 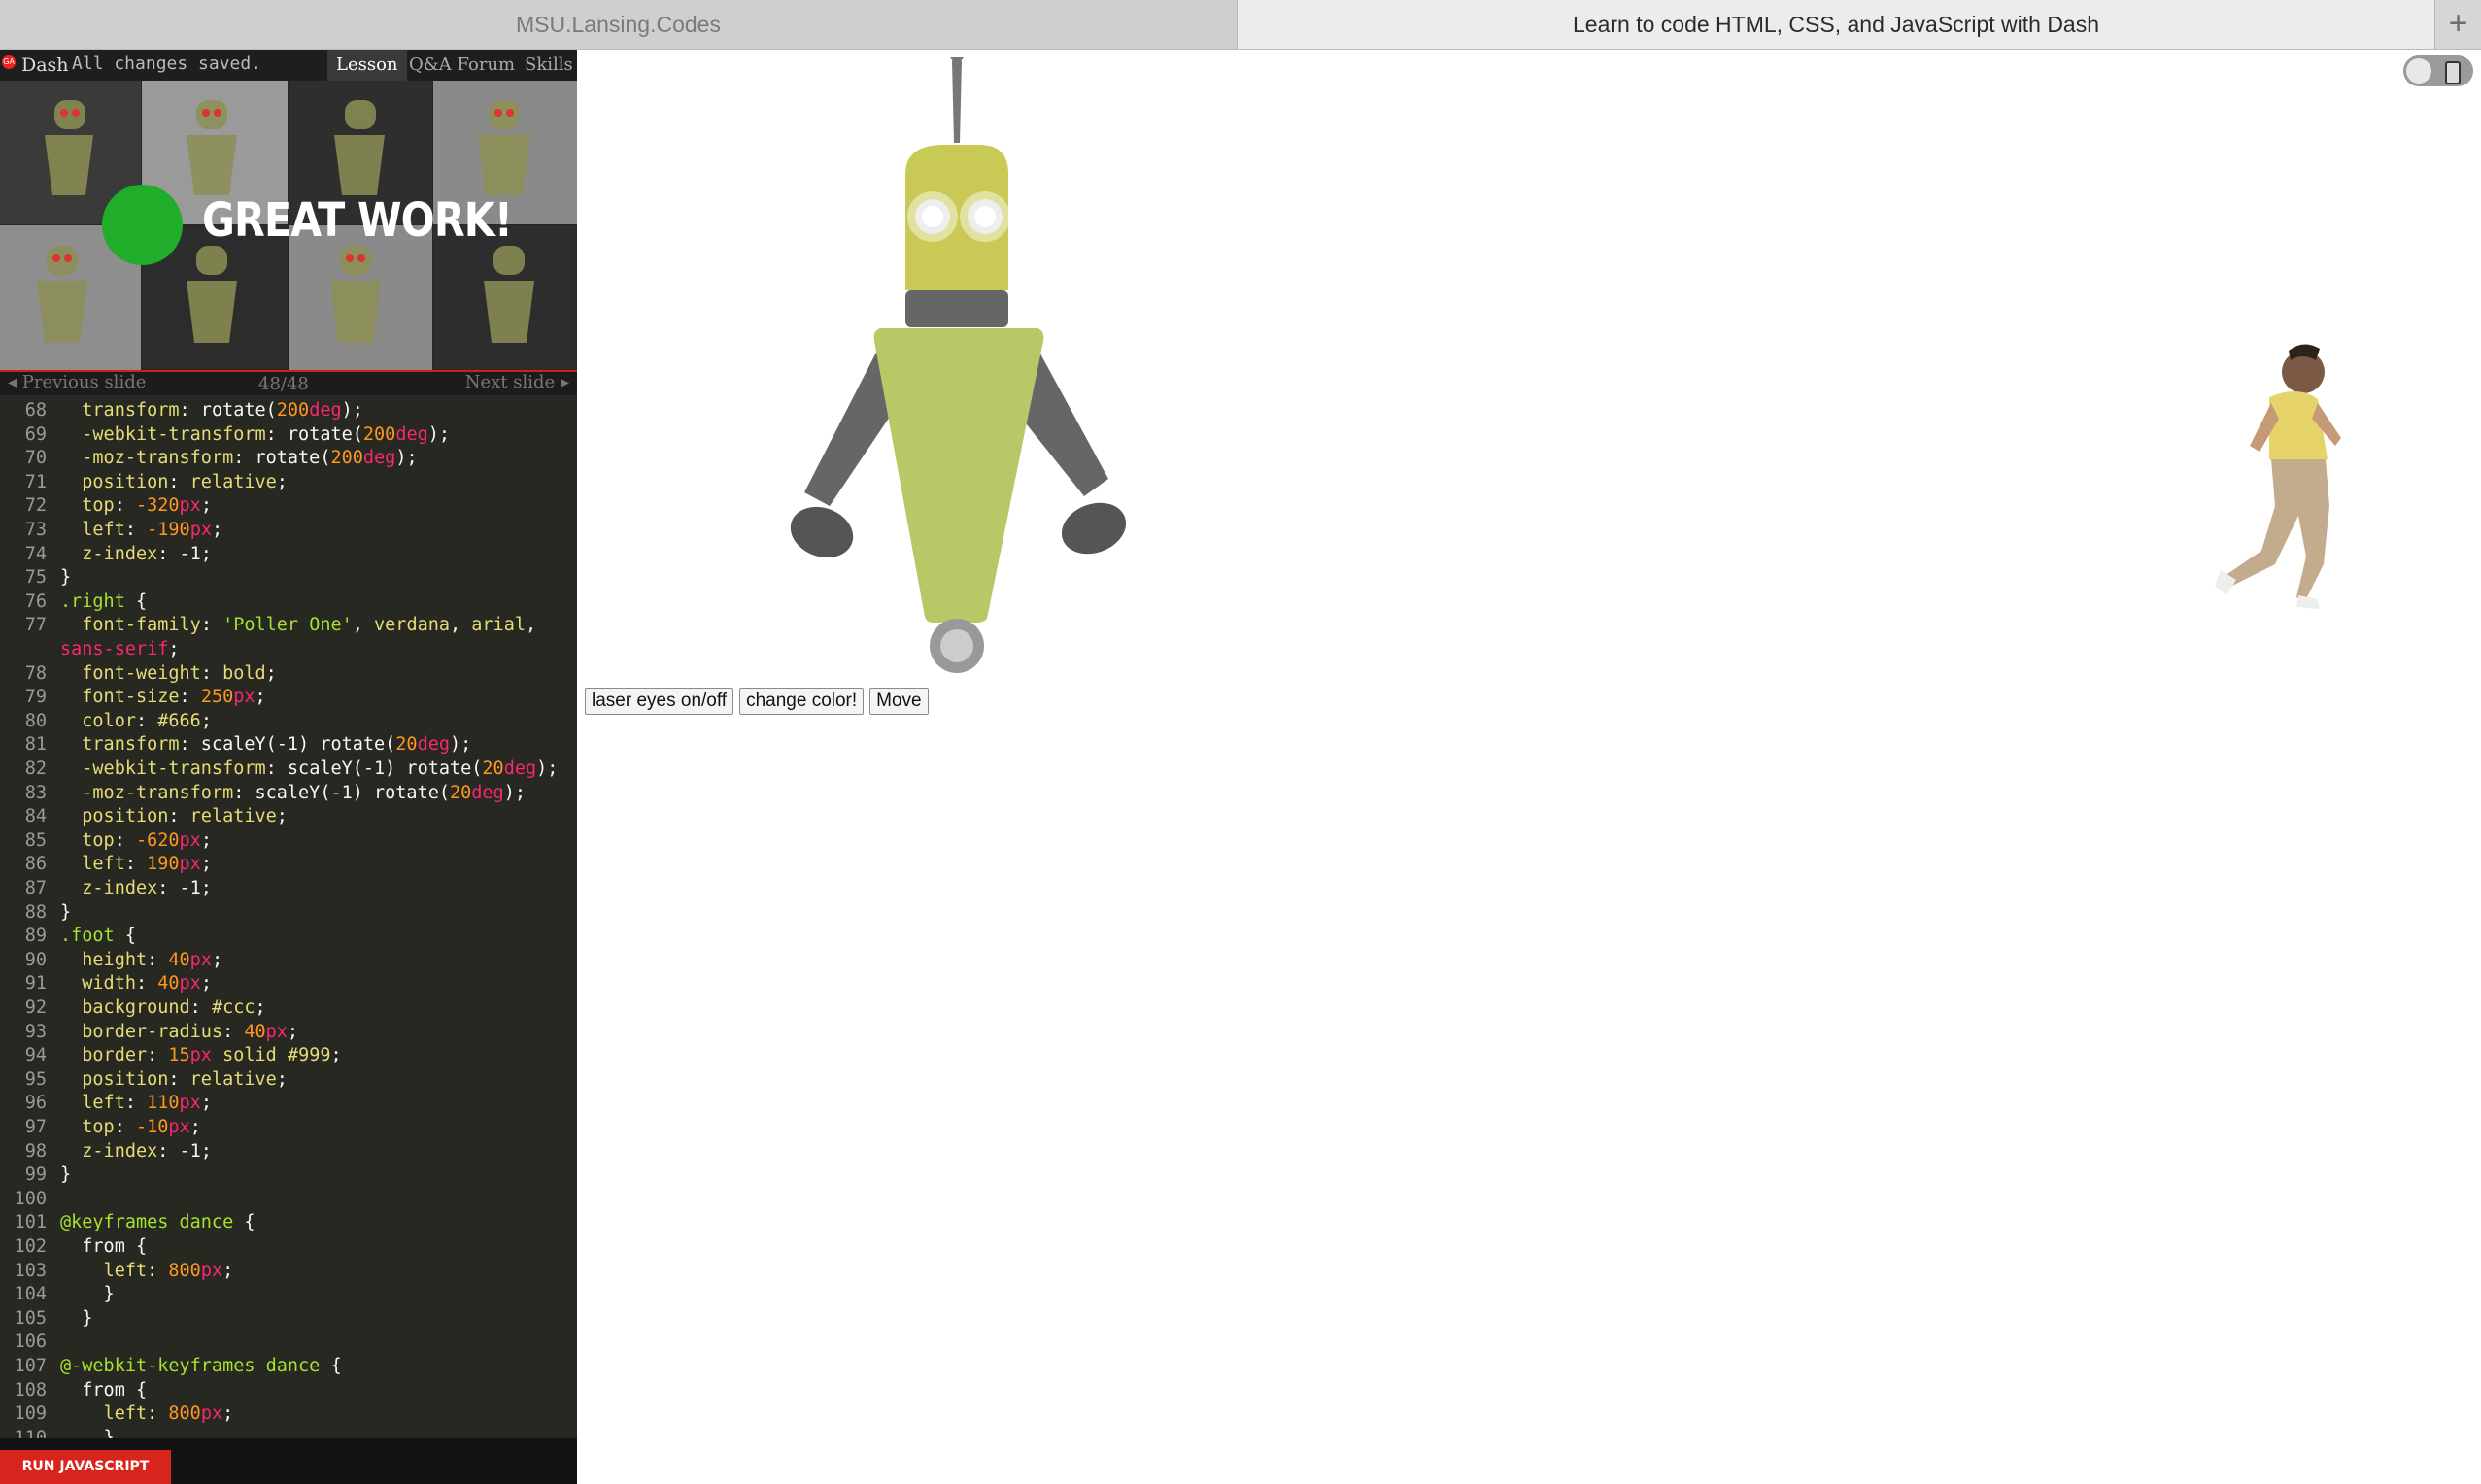 I want to click on code-line: 86 left: 190px;, so click(x=106, y=864).